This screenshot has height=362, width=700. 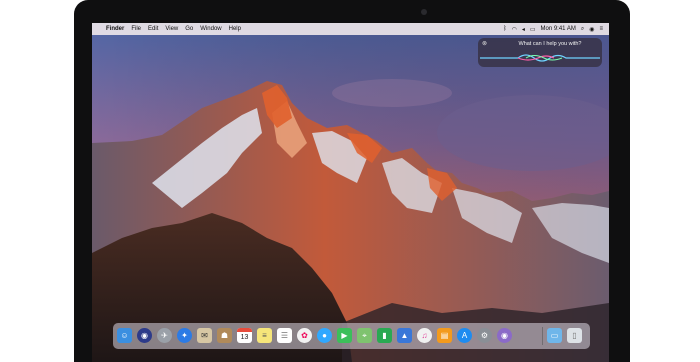 I want to click on battery-icon: ▭, so click(x=533, y=29).